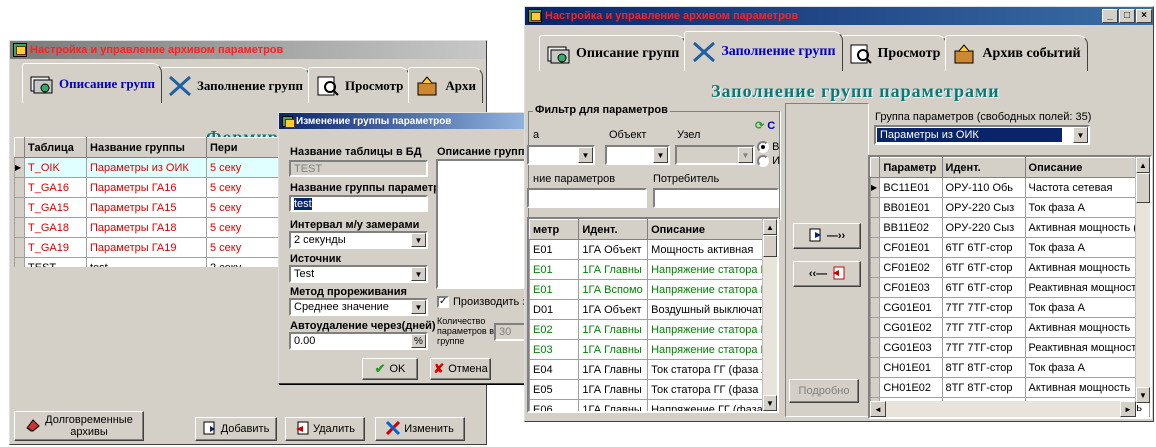  Describe the element at coordinates (420, 429) in the screenshot. I see `edit-button: Изменить` at that location.